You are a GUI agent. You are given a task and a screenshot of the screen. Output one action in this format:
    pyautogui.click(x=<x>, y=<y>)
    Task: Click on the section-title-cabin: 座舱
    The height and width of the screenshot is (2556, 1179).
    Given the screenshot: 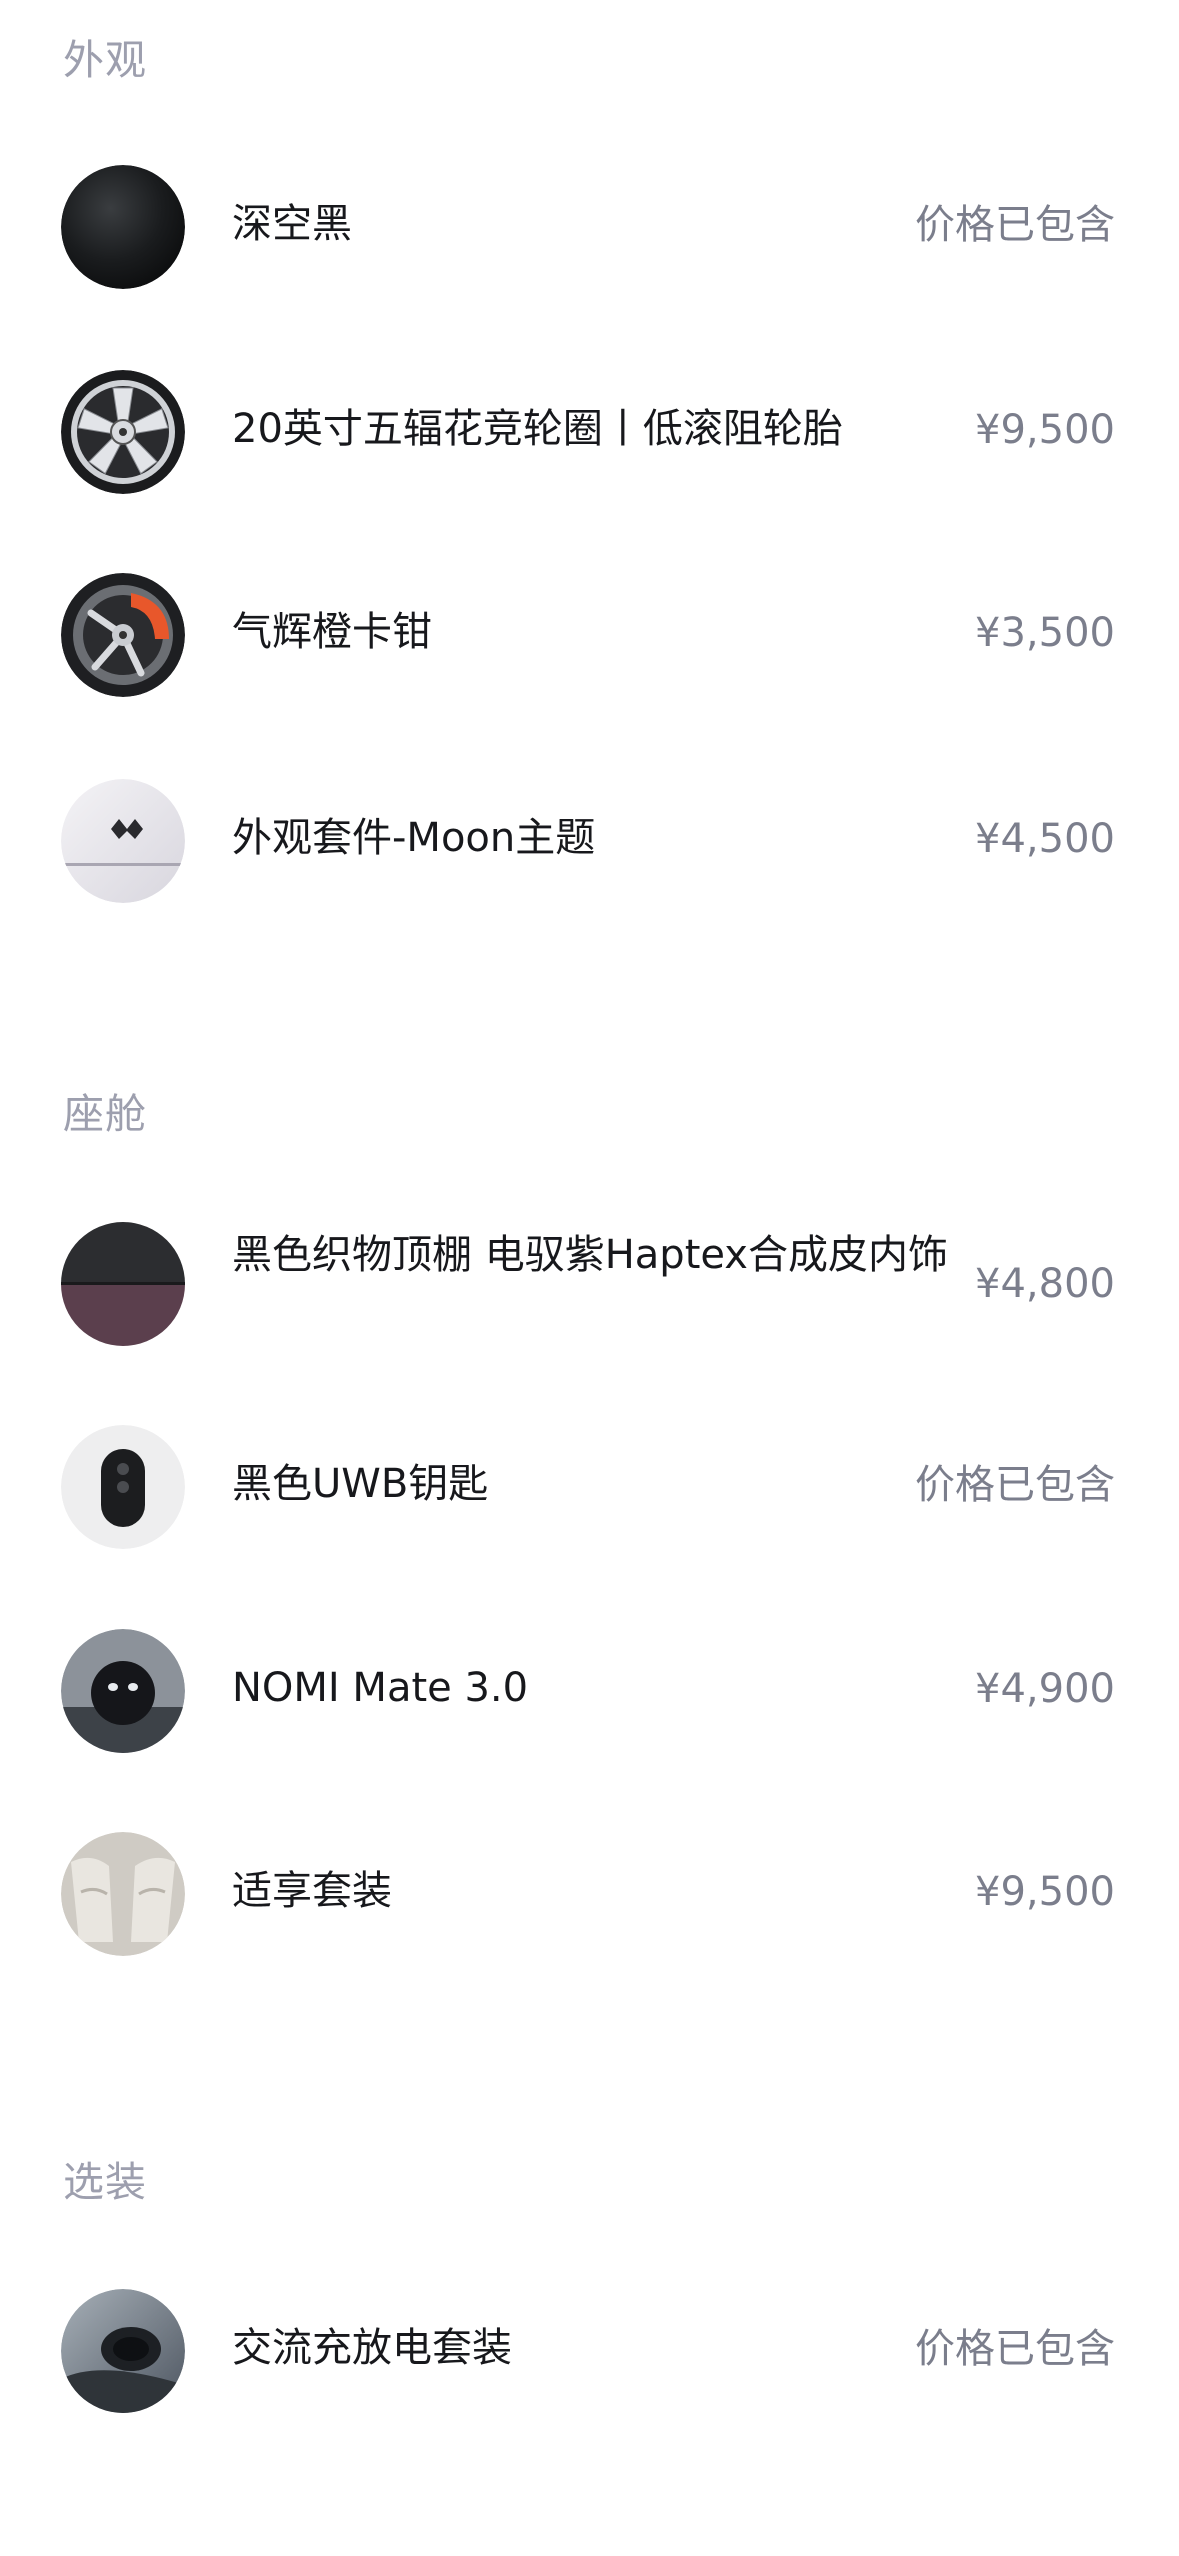 What is the action you would take?
    pyautogui.click(x=105, y=1114)
    